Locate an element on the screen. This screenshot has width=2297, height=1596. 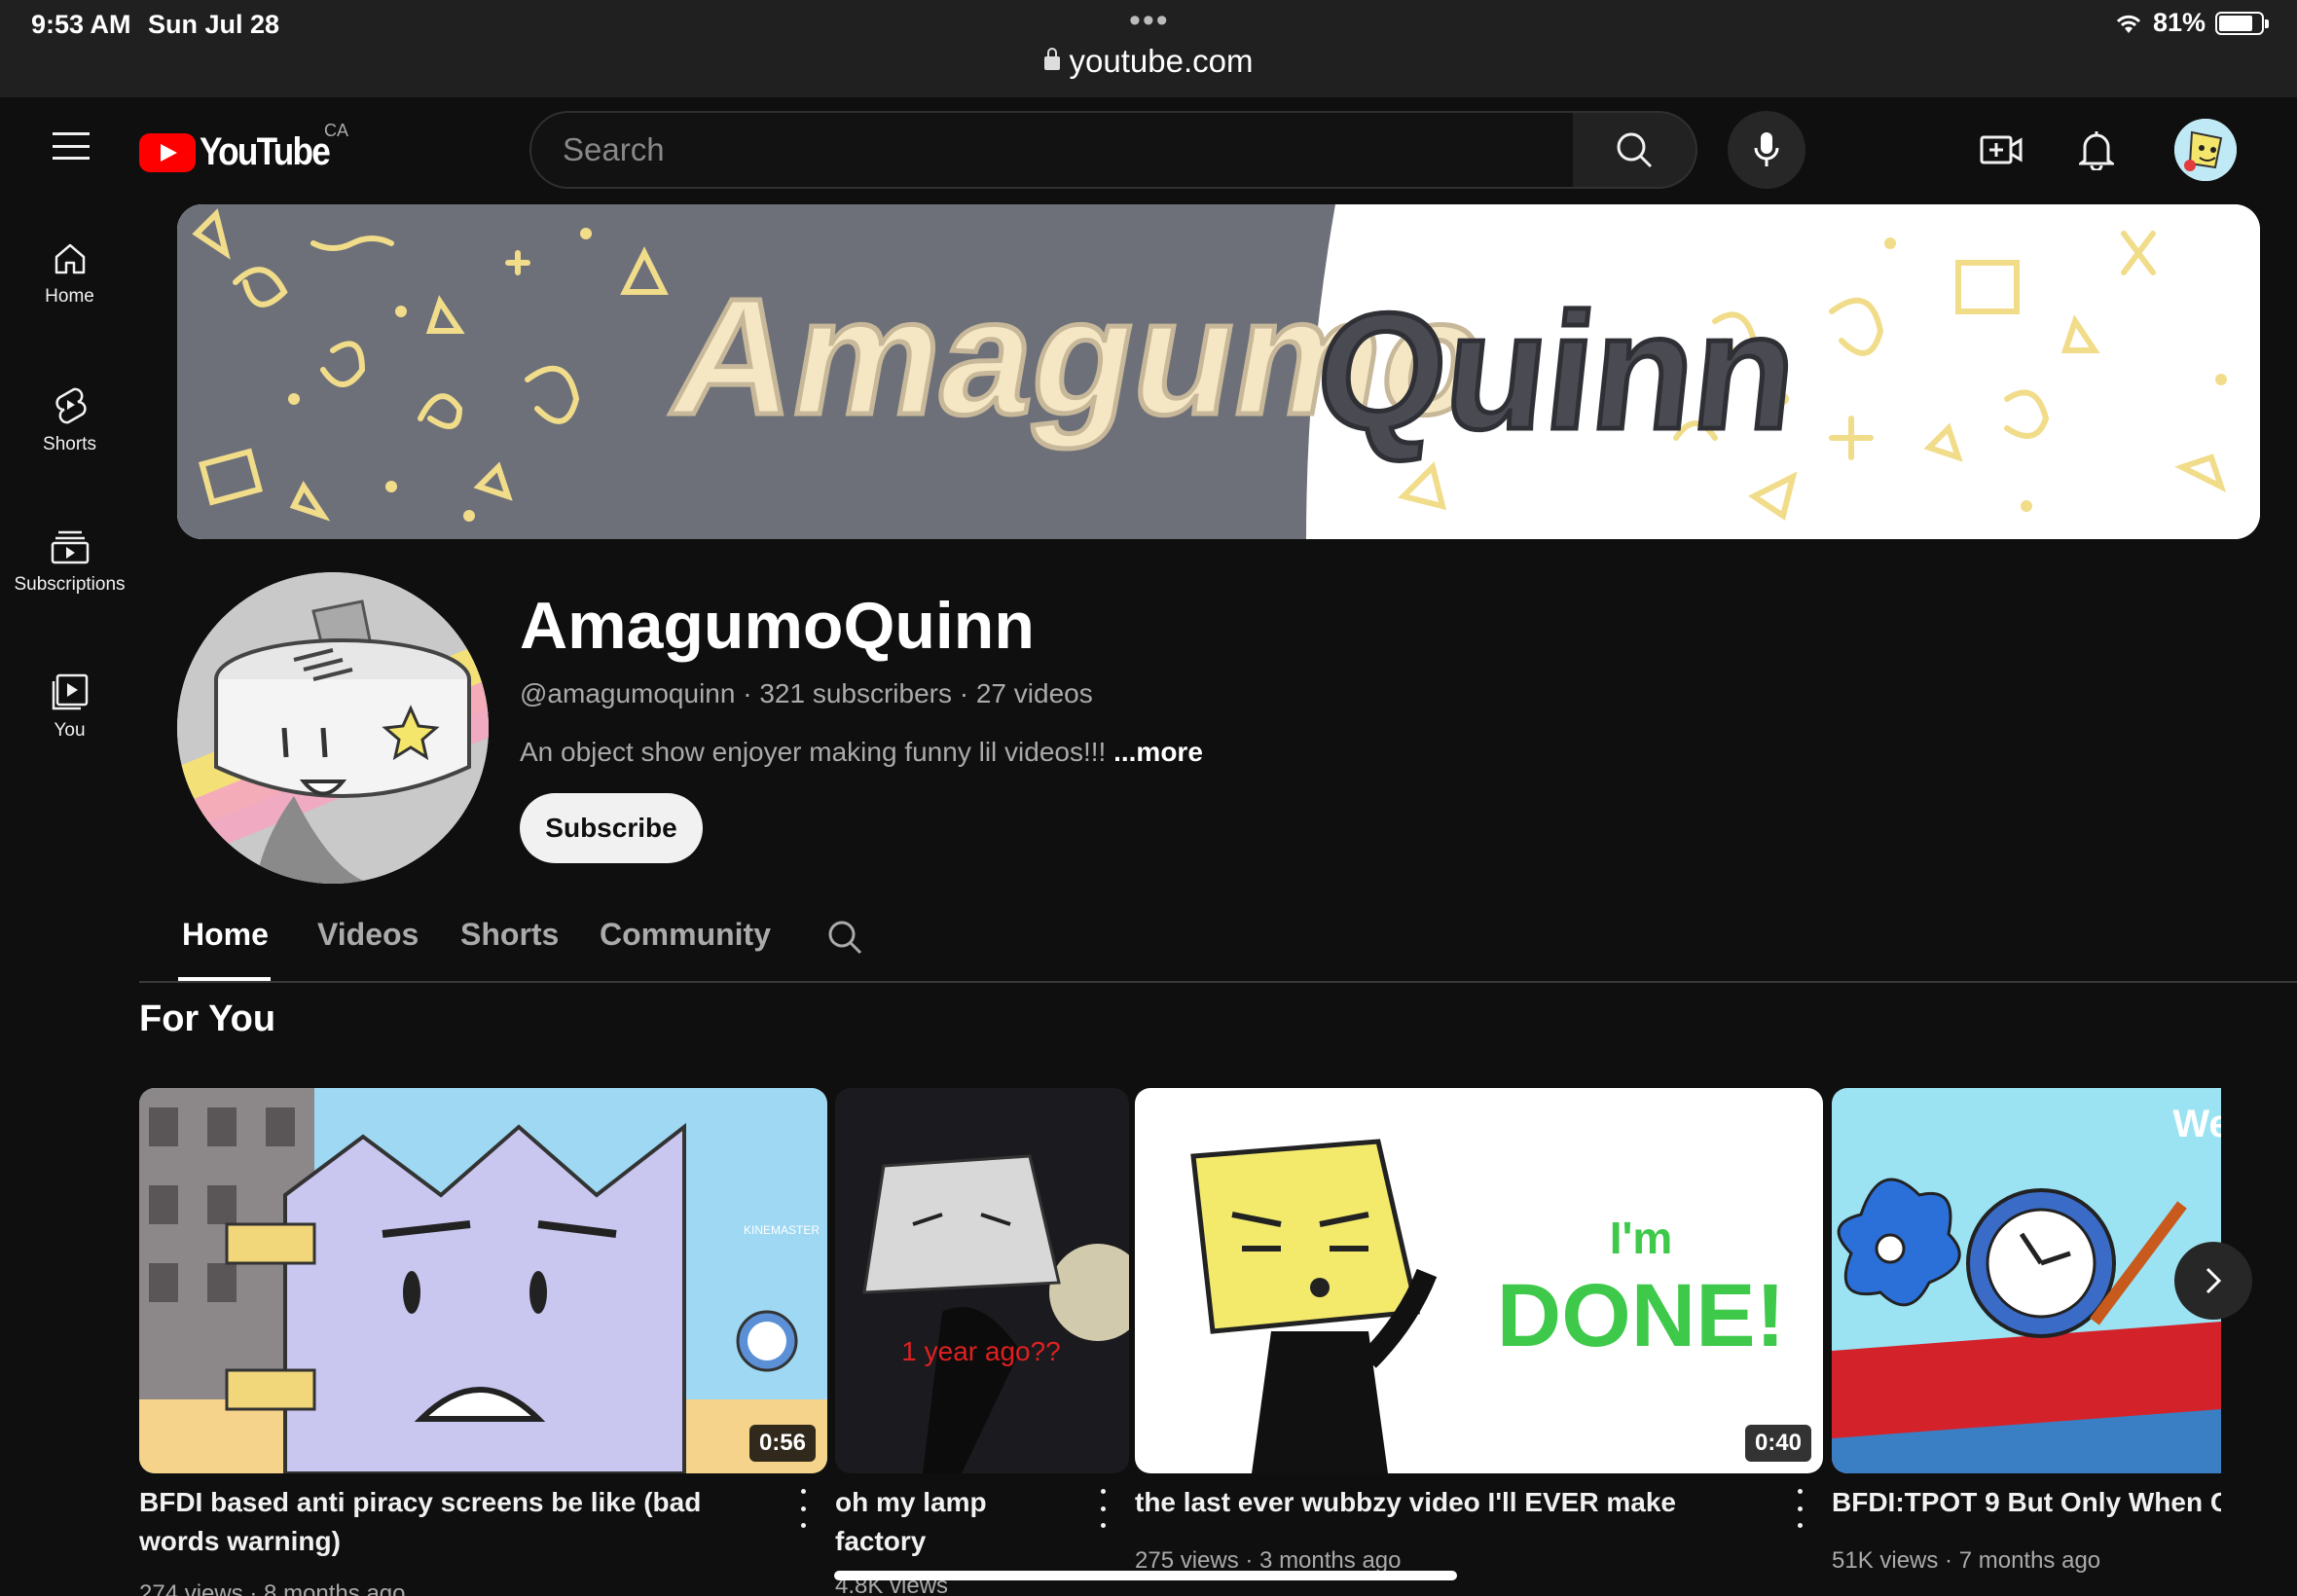
thumb-watermark: KINEMASTER is located at coordinates (782, 1230).